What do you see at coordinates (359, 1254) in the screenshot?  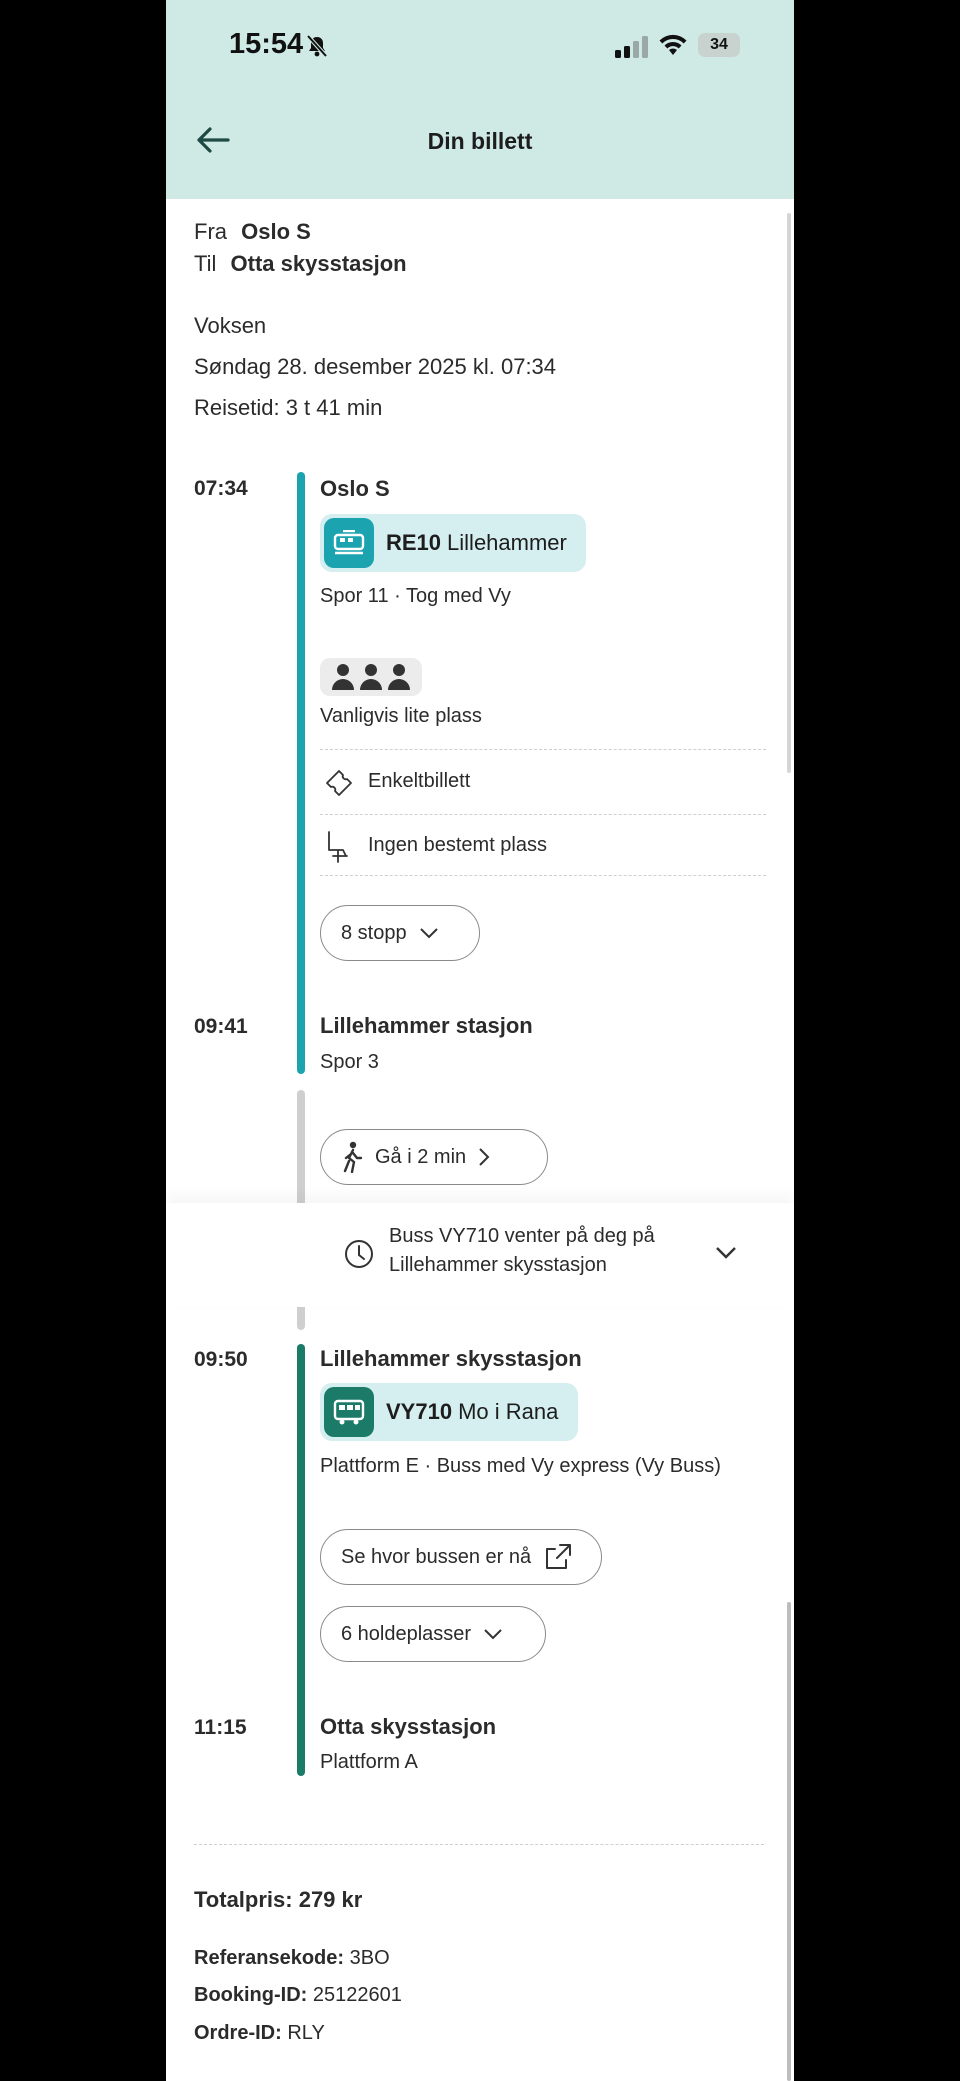 I see `clock-icon` at bounding box center [359, 1254].